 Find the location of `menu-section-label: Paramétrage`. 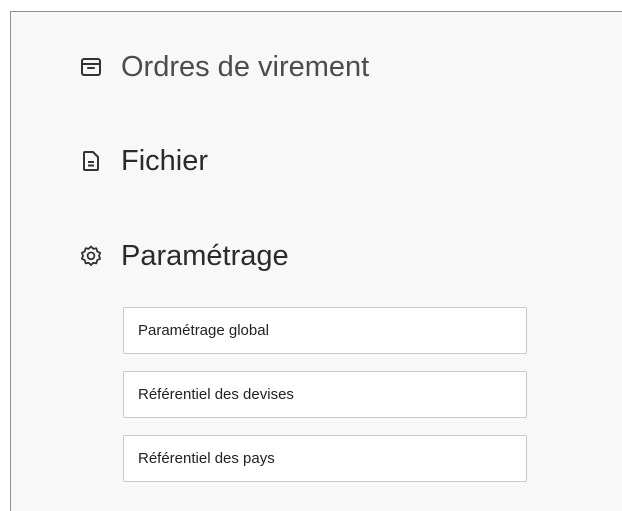

menu-section-label: Paramétrage is located at coordinates (205, 256).